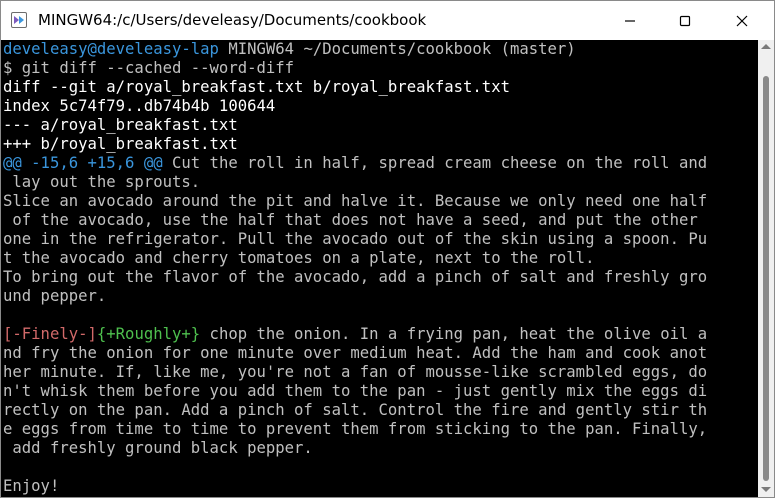  I want to click on scrollbar-thumb, so click(766, 278).